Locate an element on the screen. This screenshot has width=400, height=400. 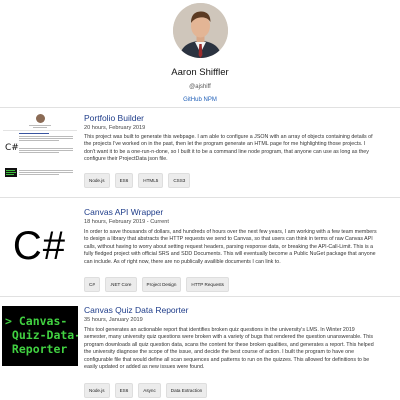
profile-handle: @ajshiff is located at coordinates (200, 87).